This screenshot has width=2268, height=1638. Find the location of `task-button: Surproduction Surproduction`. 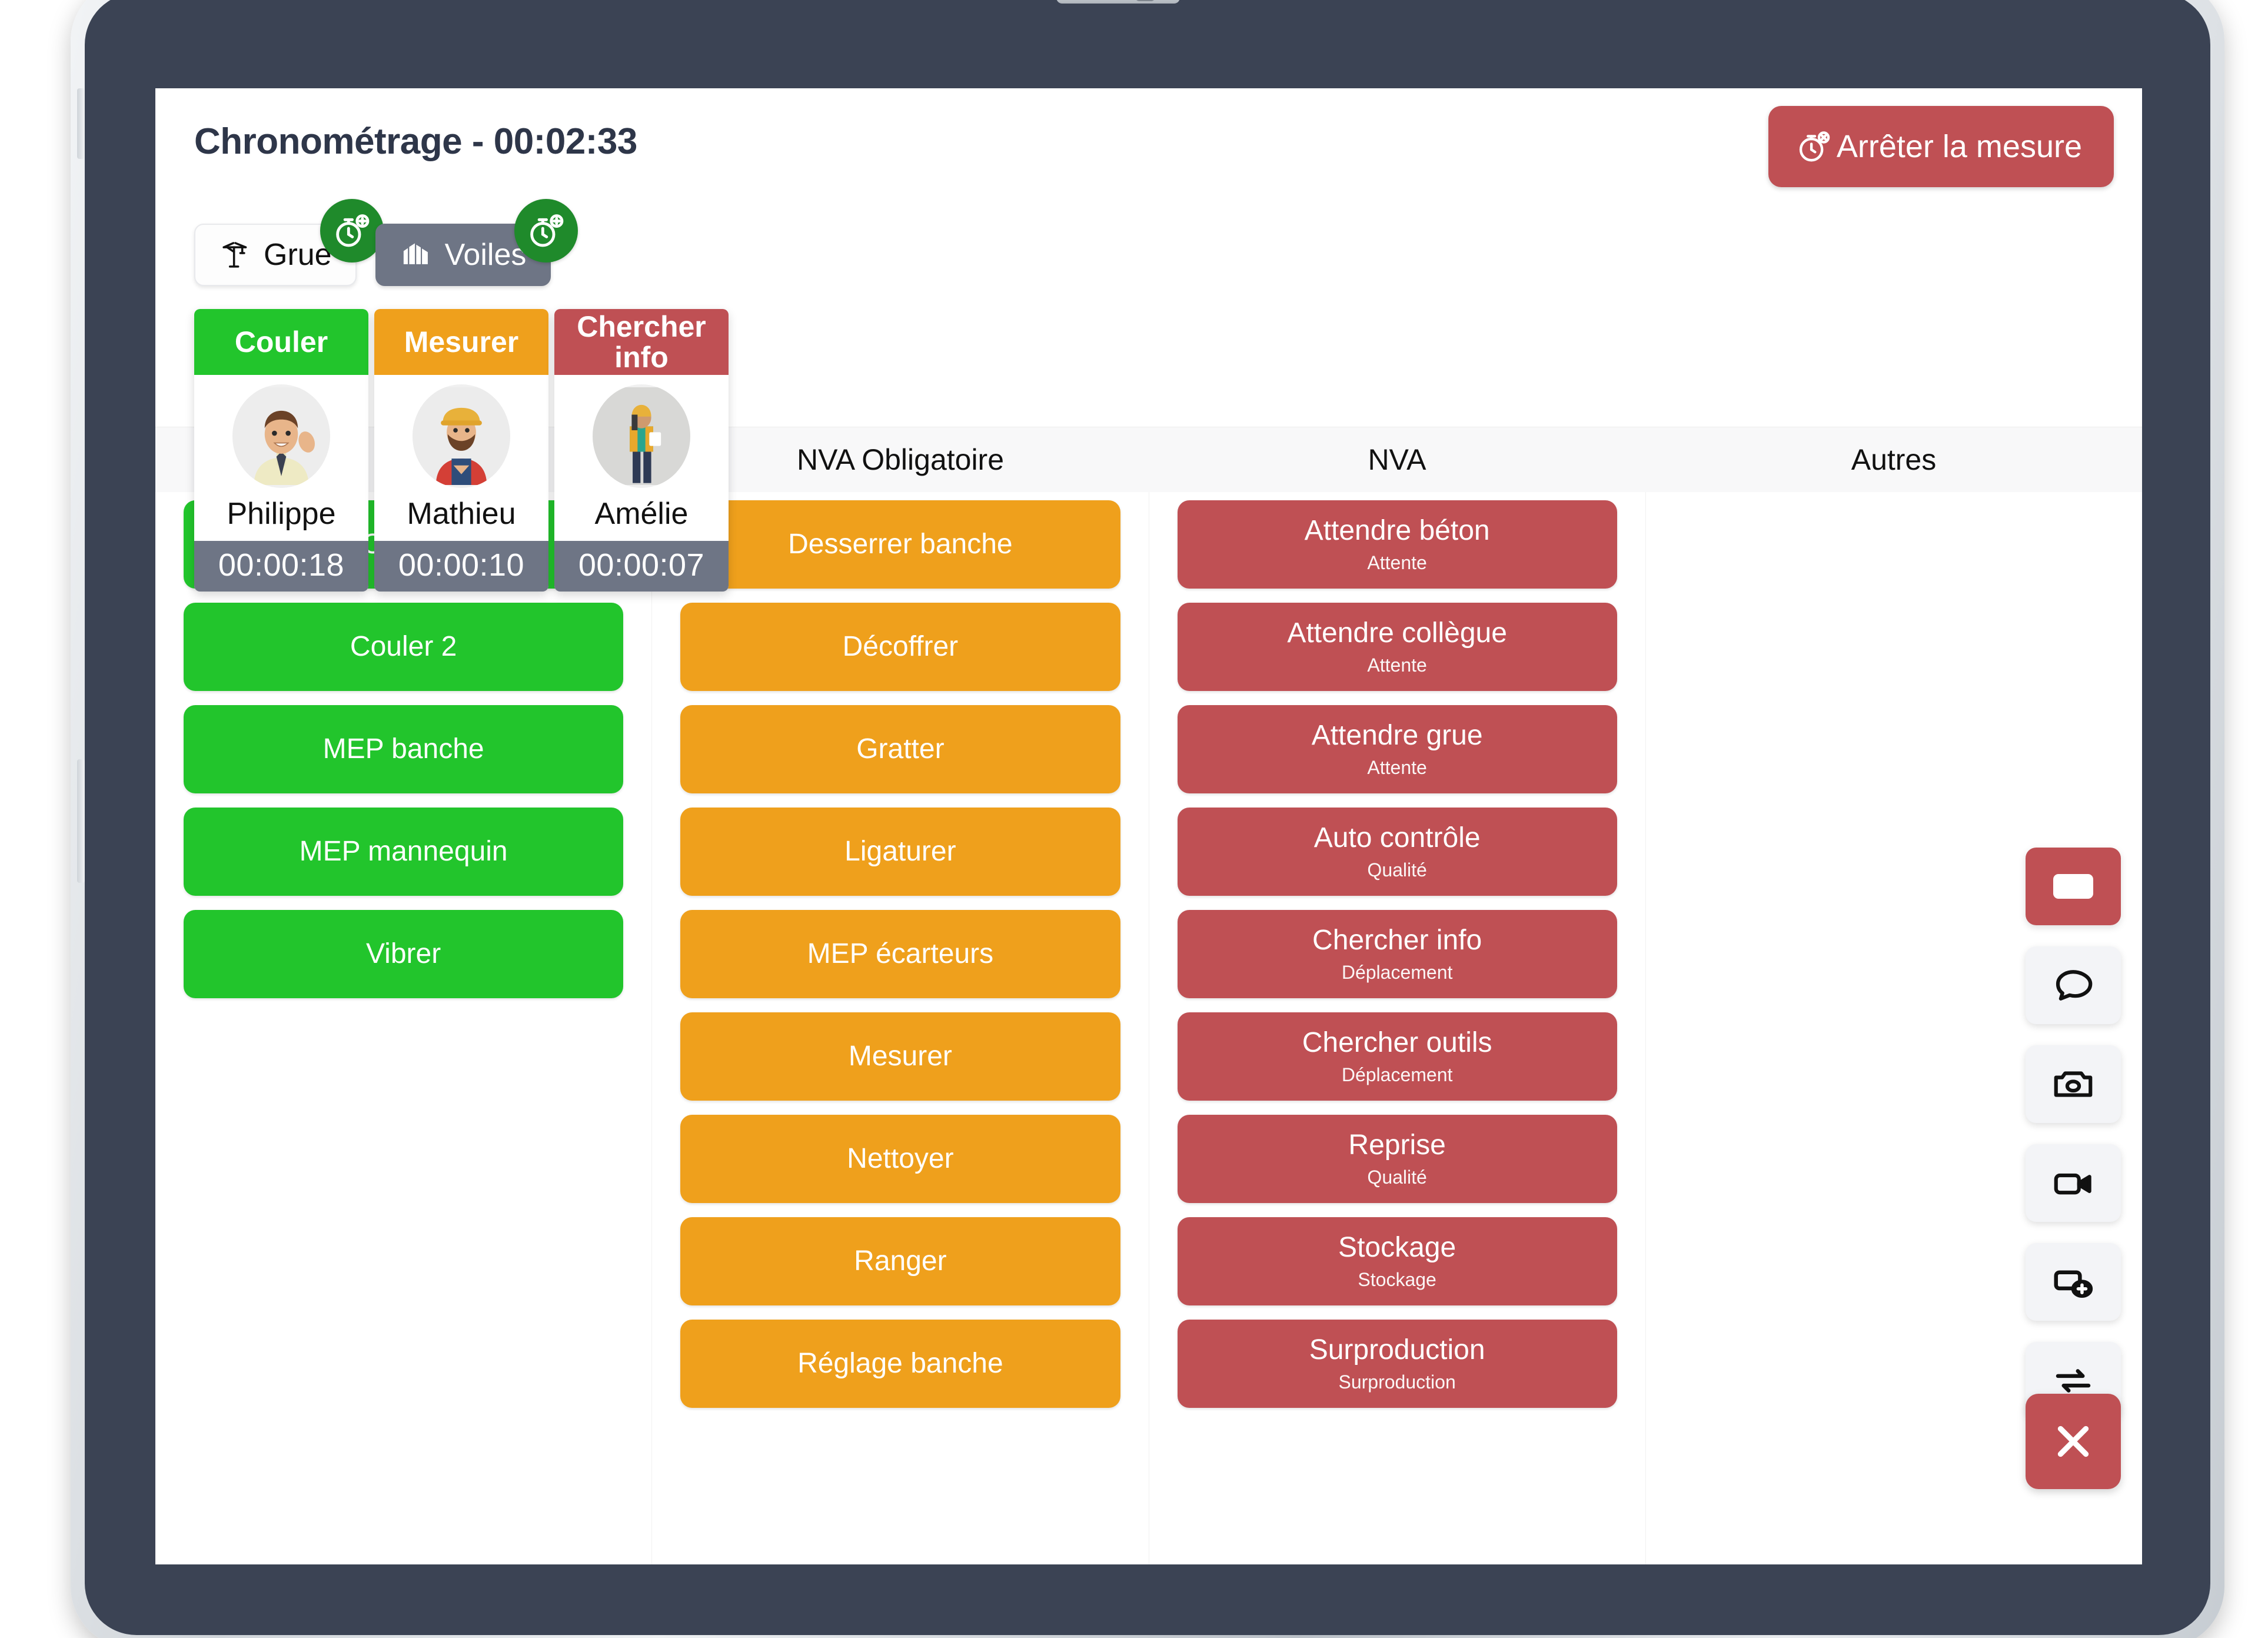

task-button: Surproduction Surproduction is located at coordinates (1397, 1364).